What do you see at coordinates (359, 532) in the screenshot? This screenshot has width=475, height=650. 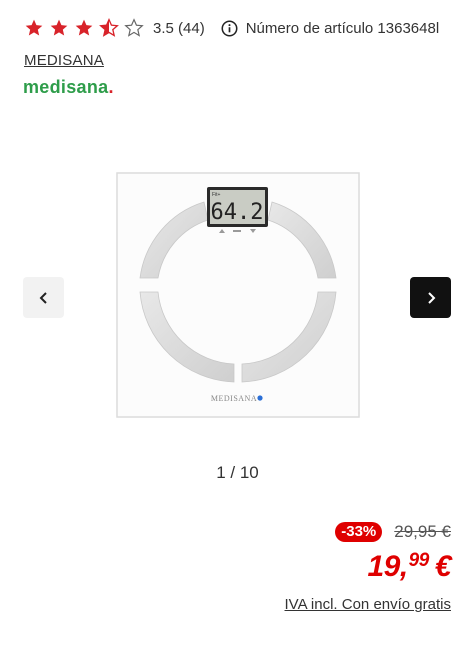 I see `discount-badge: -33%` at bounding box center [359, 532].